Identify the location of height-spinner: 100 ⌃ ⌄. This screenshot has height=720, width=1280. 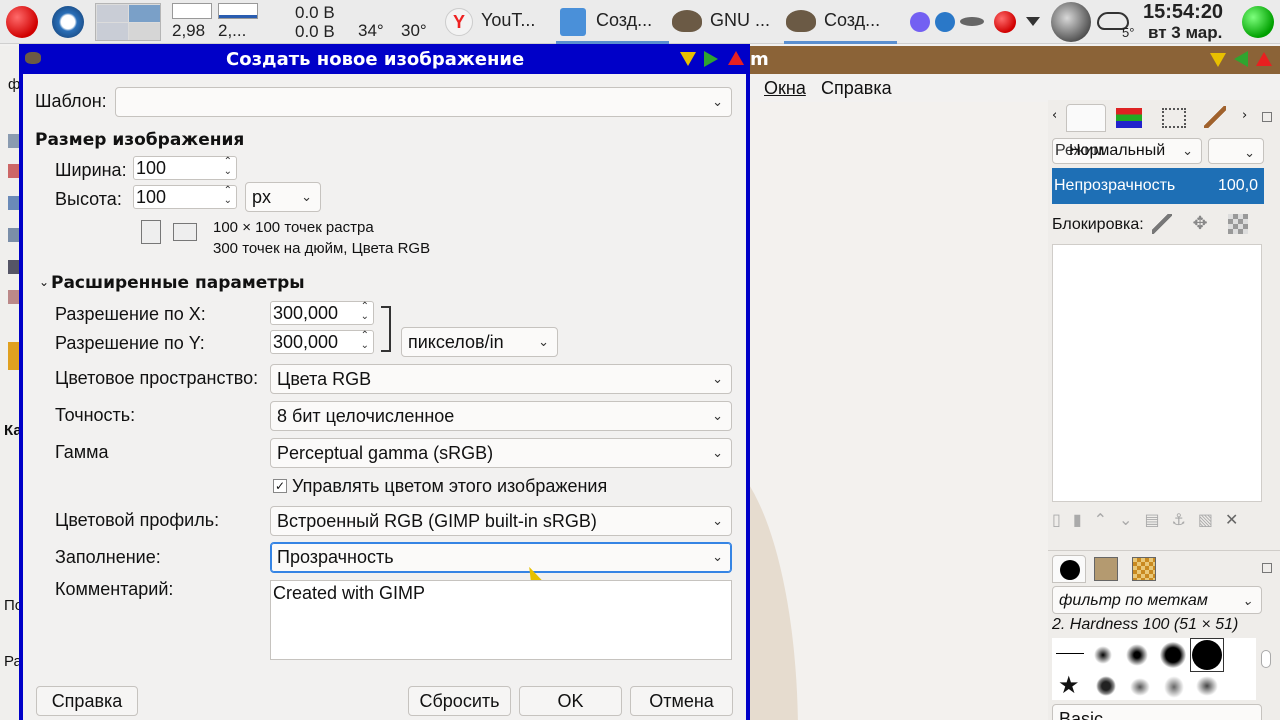
(185, 197).